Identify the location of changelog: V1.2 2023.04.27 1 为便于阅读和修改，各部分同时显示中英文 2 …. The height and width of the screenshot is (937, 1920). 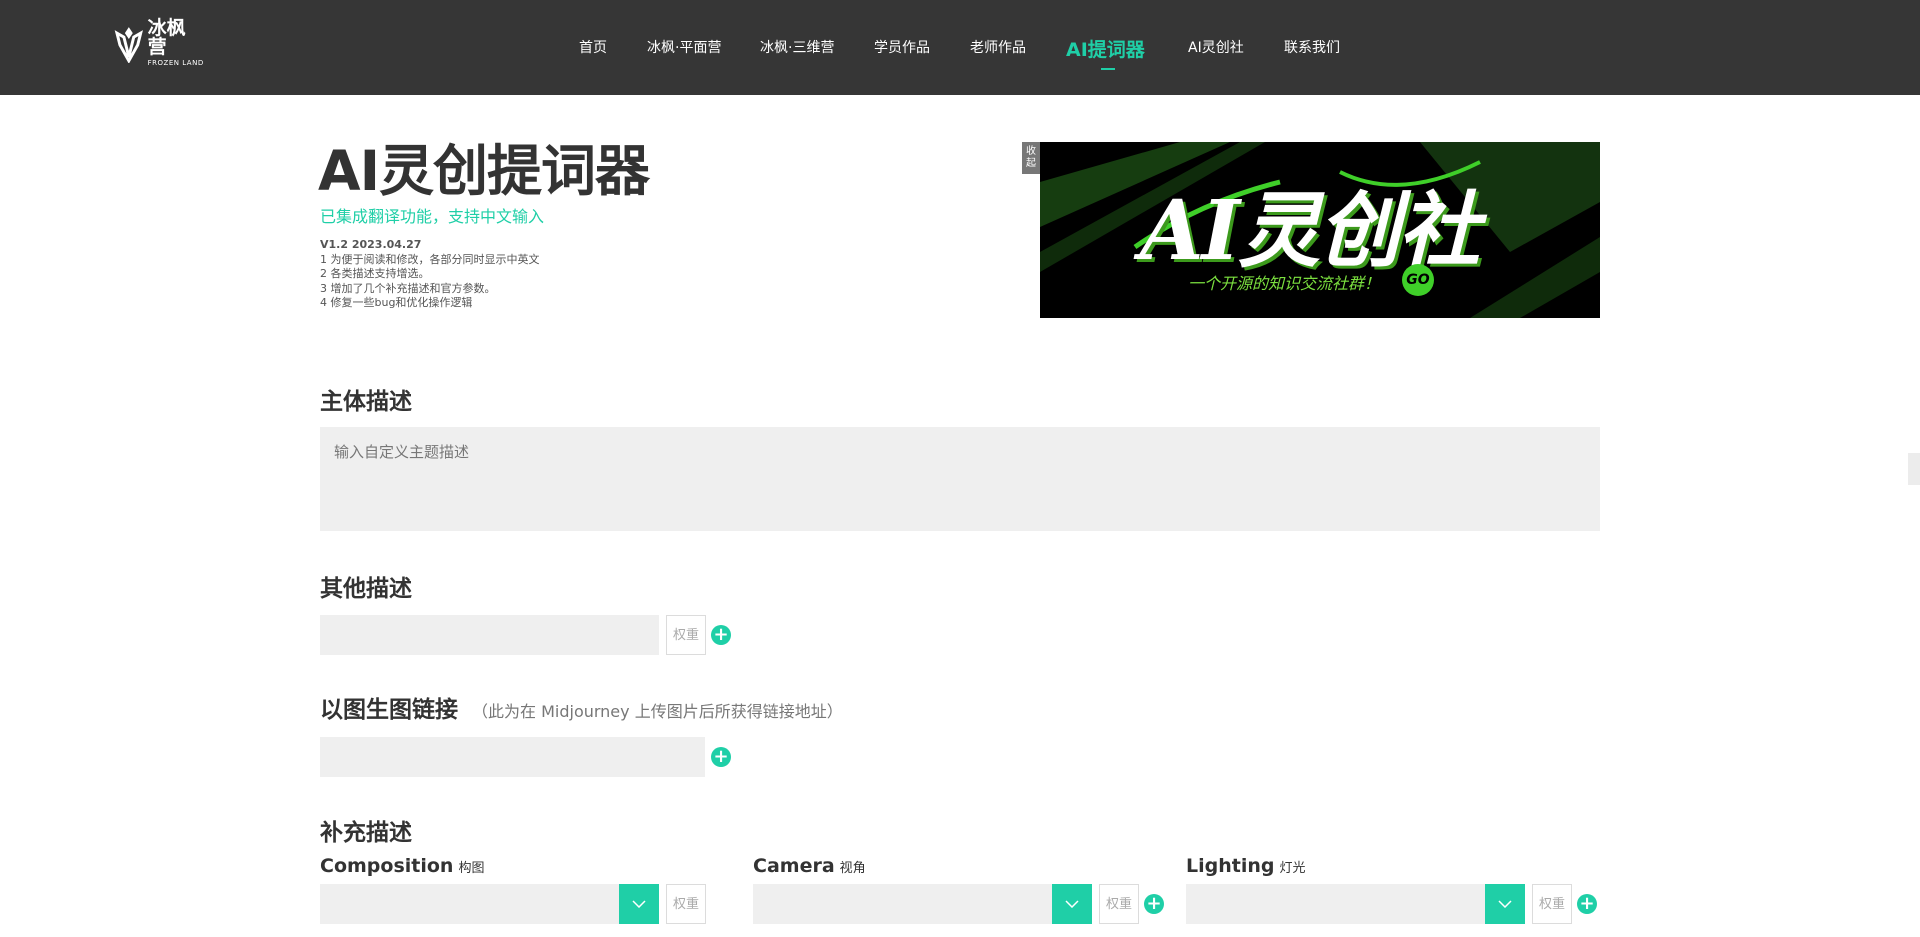
(430, 274).